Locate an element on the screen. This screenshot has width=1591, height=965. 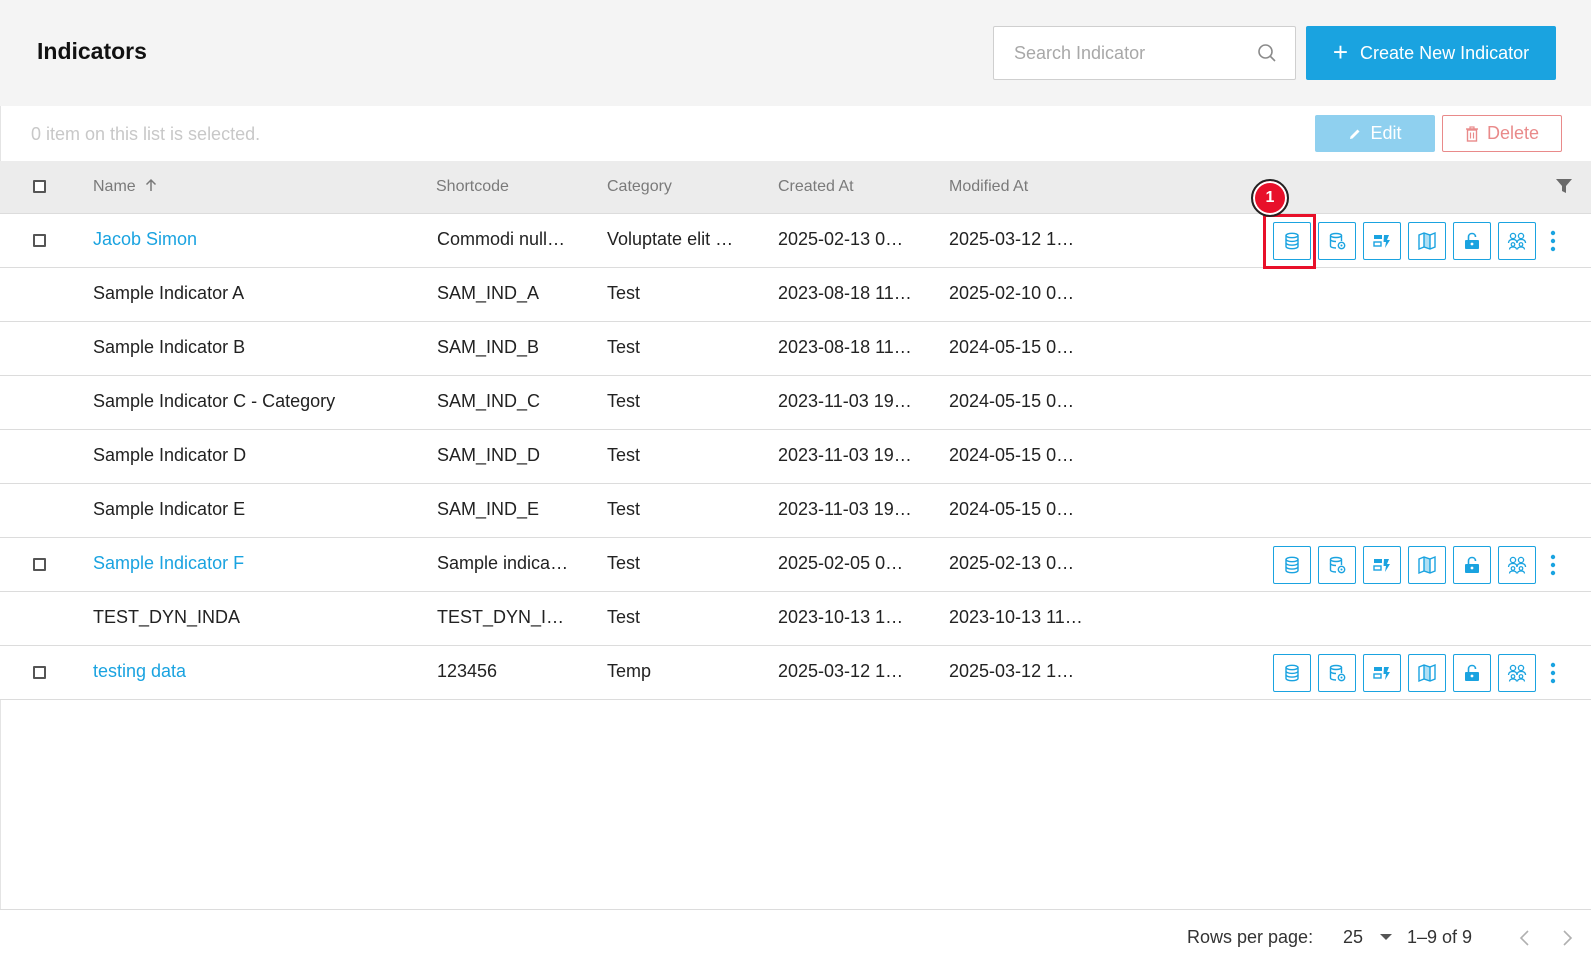
edit-label: Edit is located at coordinates (1386, 133).